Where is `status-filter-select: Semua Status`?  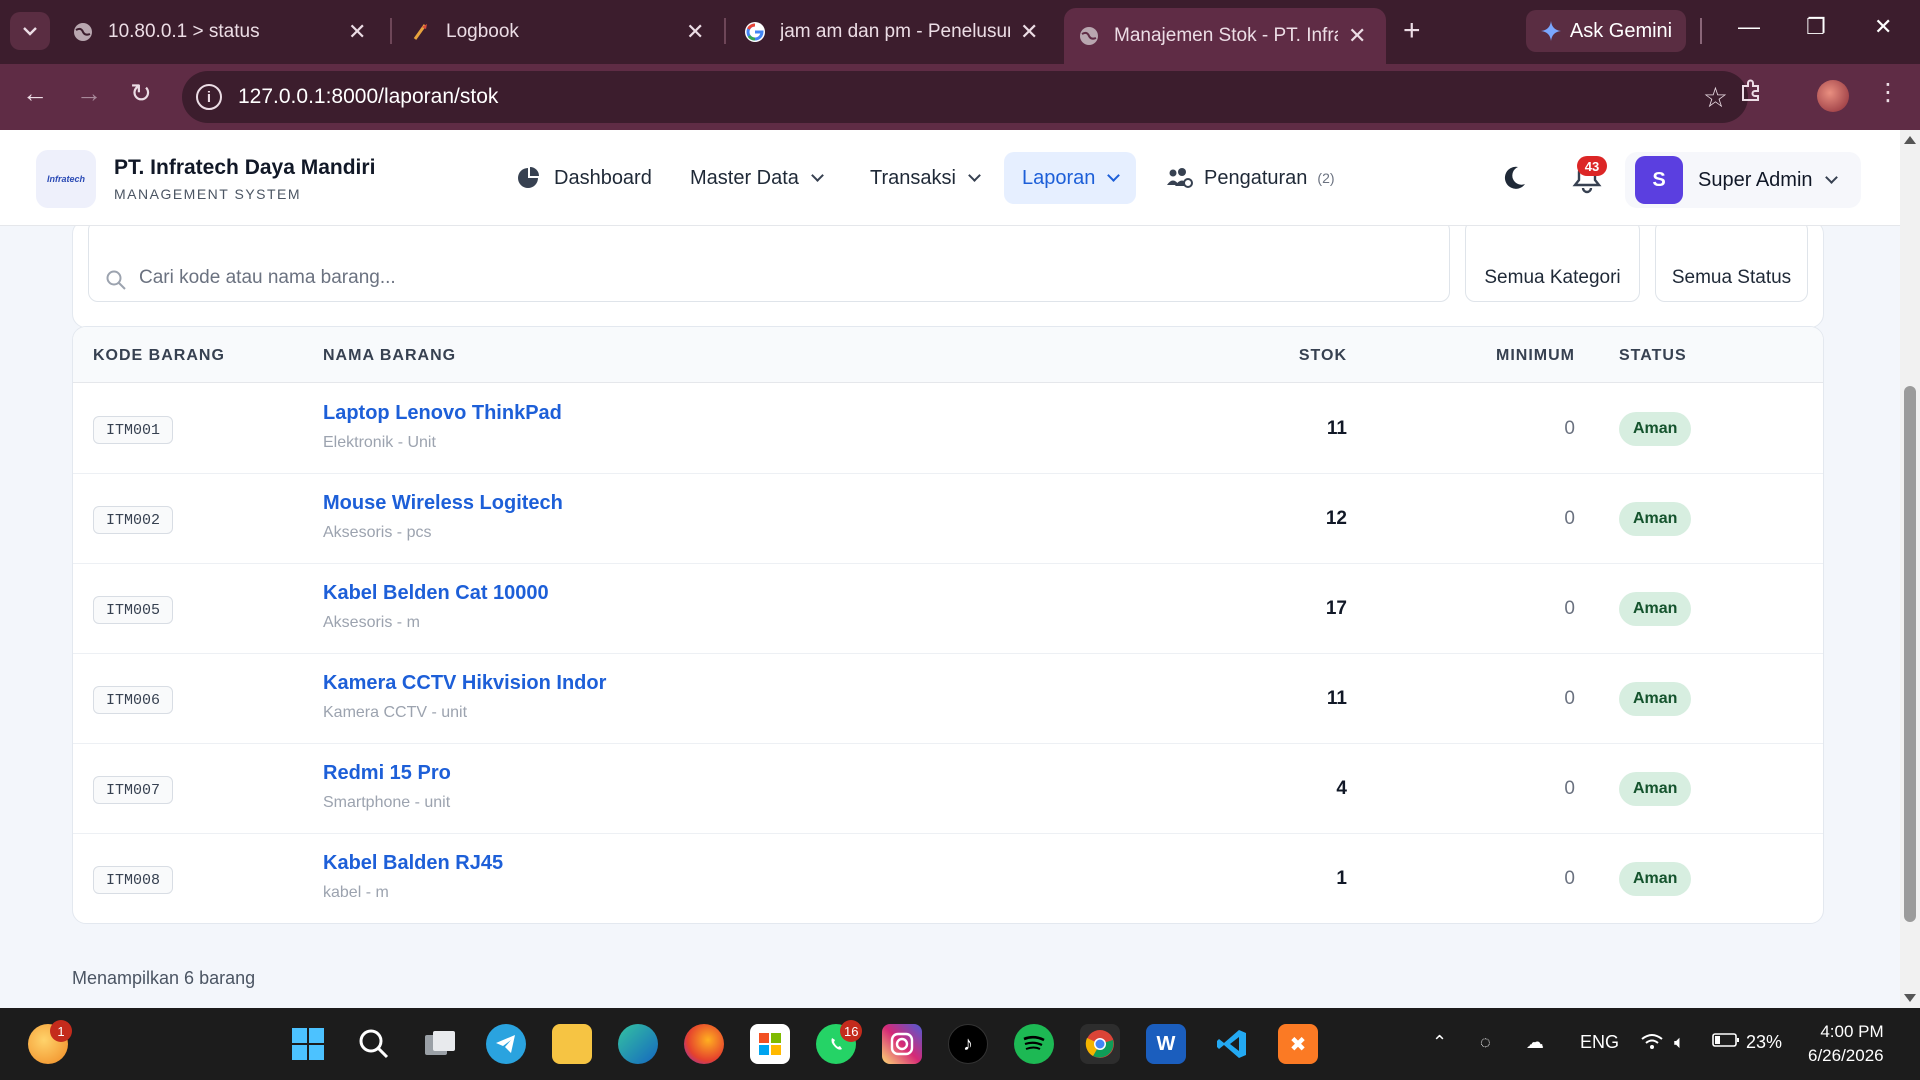 status-filter-select: Semua Status is located at coordinates (1731, 261).